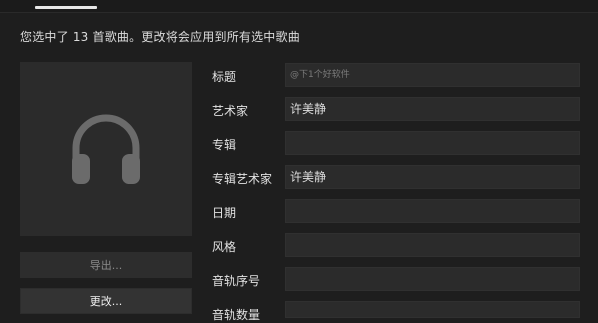  Describe the element at coordinates (230, 111) in the screenshot. I see `artist-label: 艺术家` at that location.